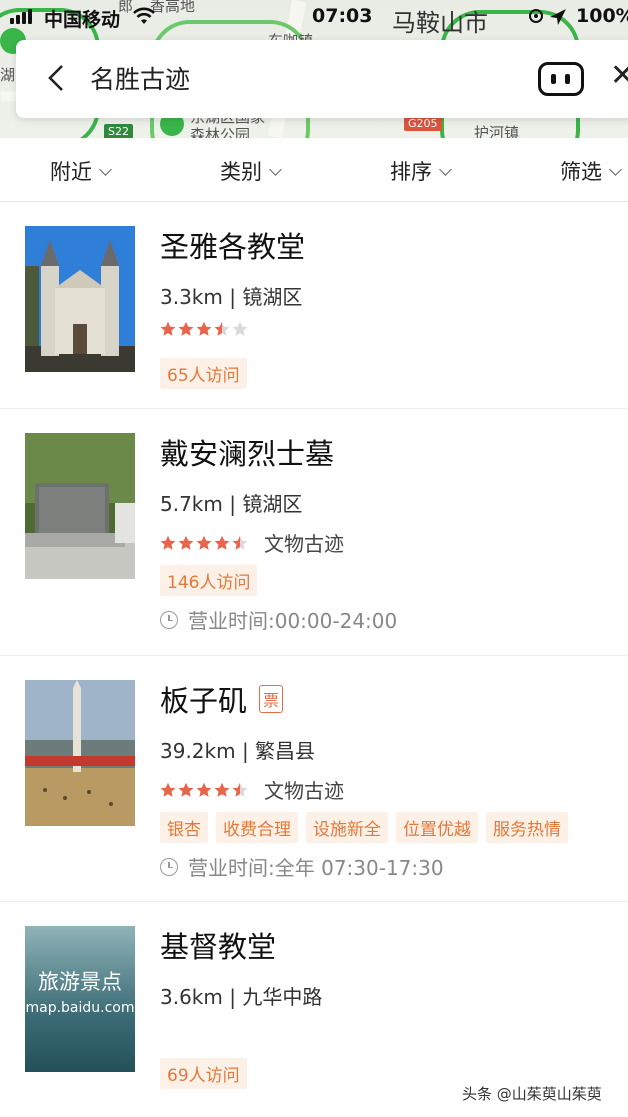 This screenshot has width=628, height=1117. What do you see at coordinates (56, 78) in the screenshot?
I see `back-arrow-icon` at bounding box center [56, 78].